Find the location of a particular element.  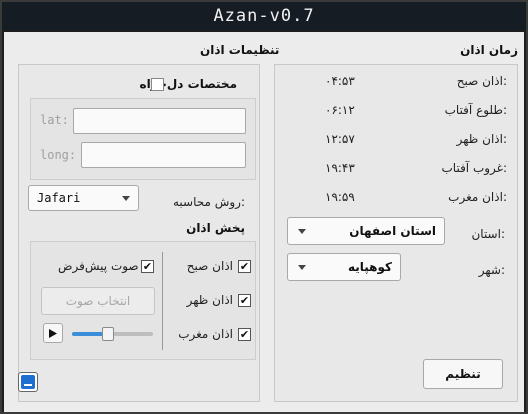

custom-coords-checkbox is located at coordinates (157, 84).